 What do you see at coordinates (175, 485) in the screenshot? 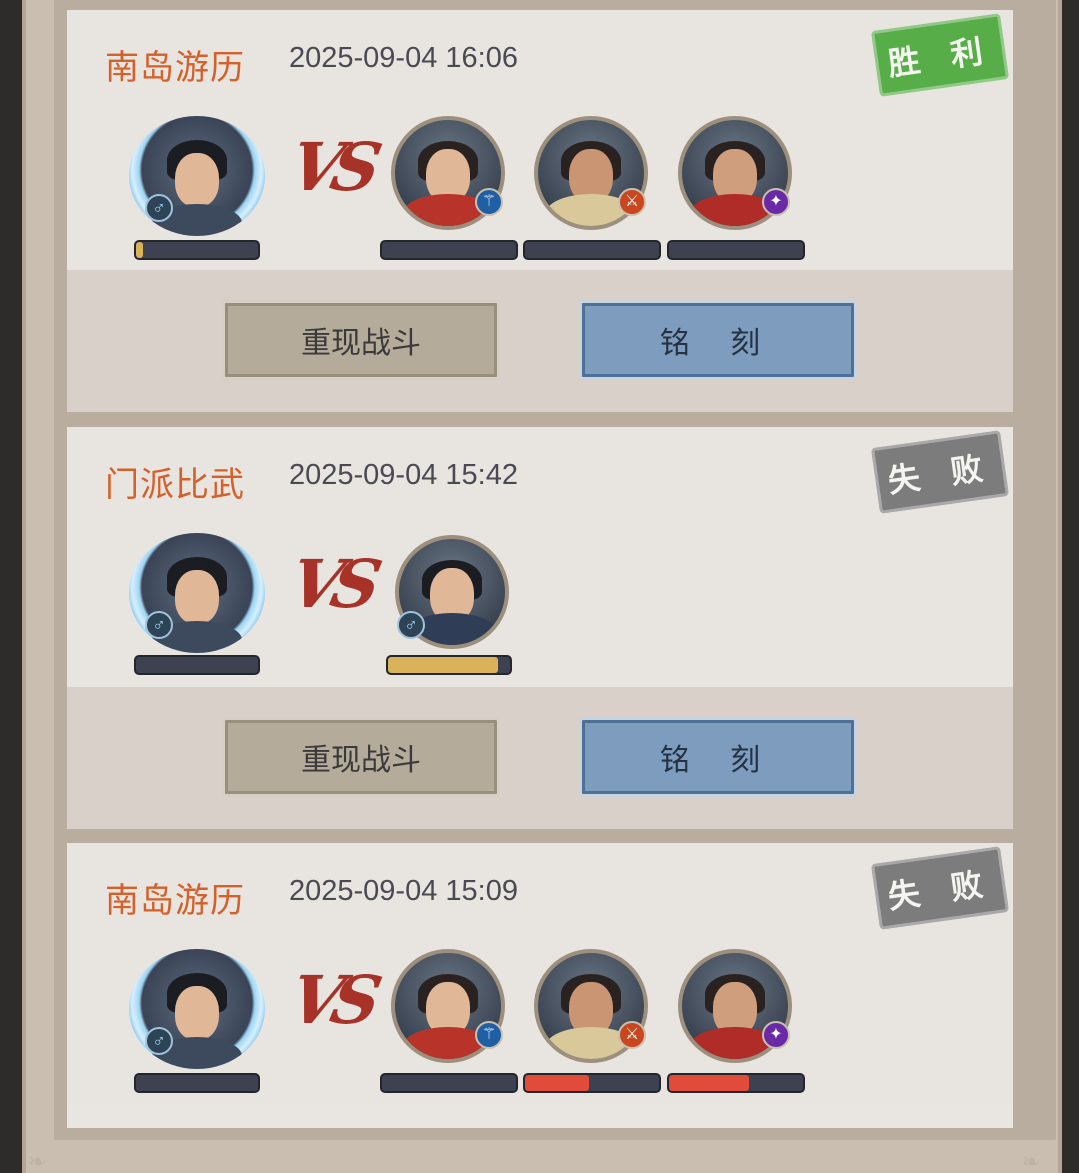
I see `mode-title: 门派比武` at bounding box center [175, 485].